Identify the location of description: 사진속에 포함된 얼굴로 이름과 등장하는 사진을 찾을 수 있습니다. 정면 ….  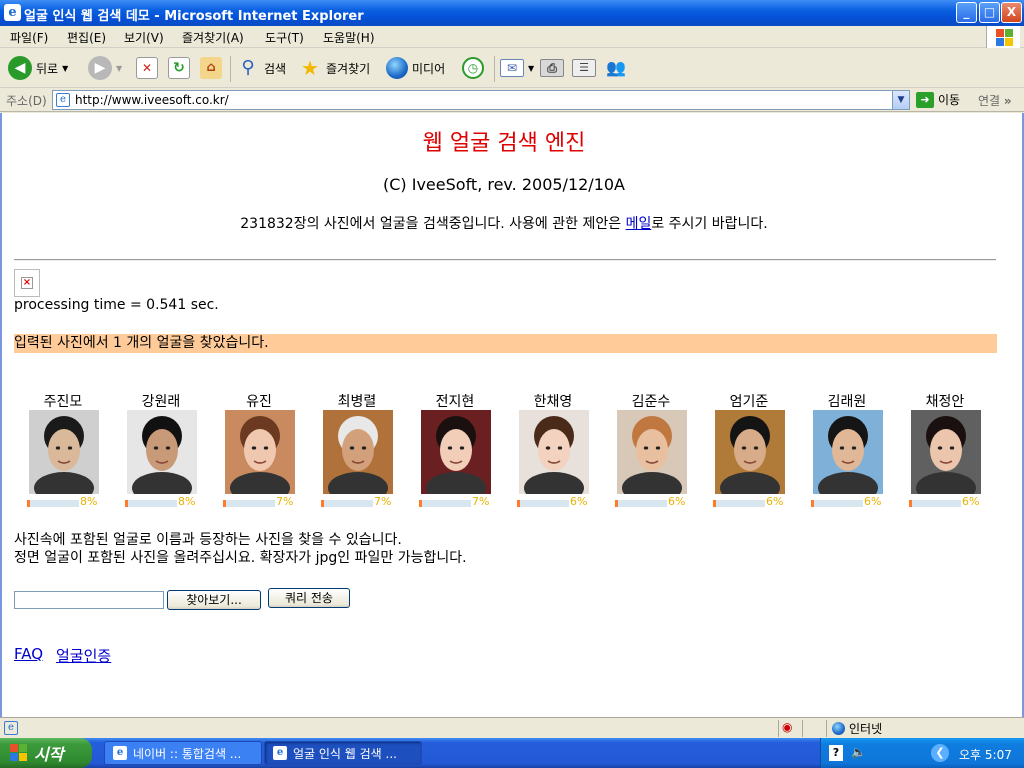
(240, 549).